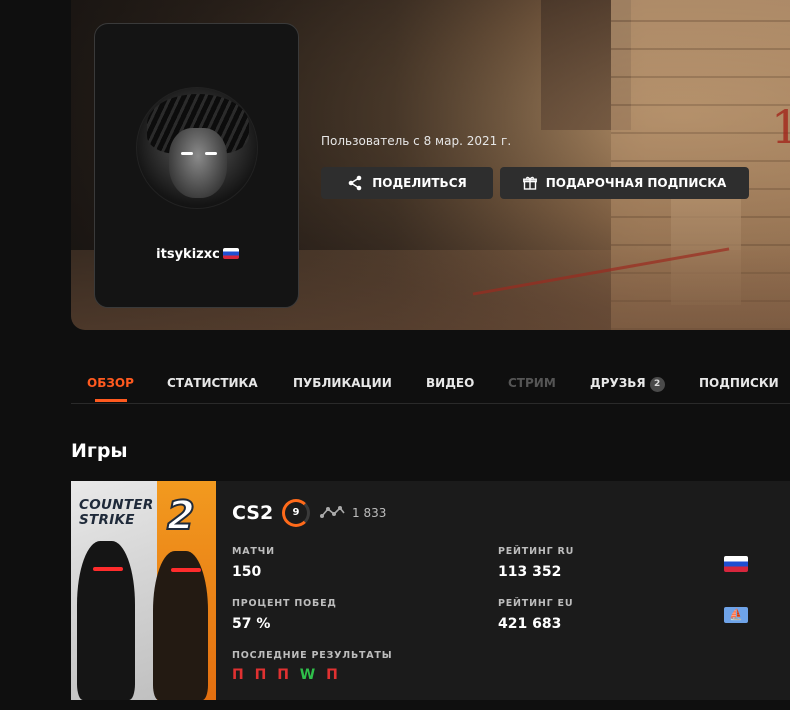 Image resolution: width=790 pixels, height=710 pixels. I want to click on games-section-title: Игры, so click(99, 451).